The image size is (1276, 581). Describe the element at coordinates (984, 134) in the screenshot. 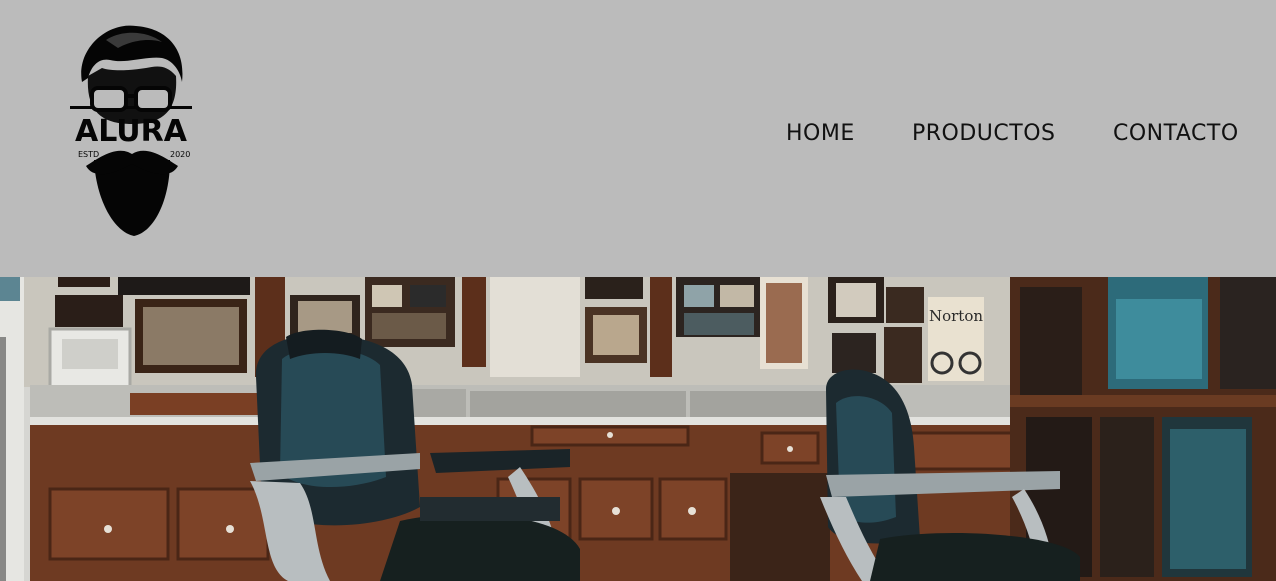

I see `nav-productos: PRODUCTOS` at that location.